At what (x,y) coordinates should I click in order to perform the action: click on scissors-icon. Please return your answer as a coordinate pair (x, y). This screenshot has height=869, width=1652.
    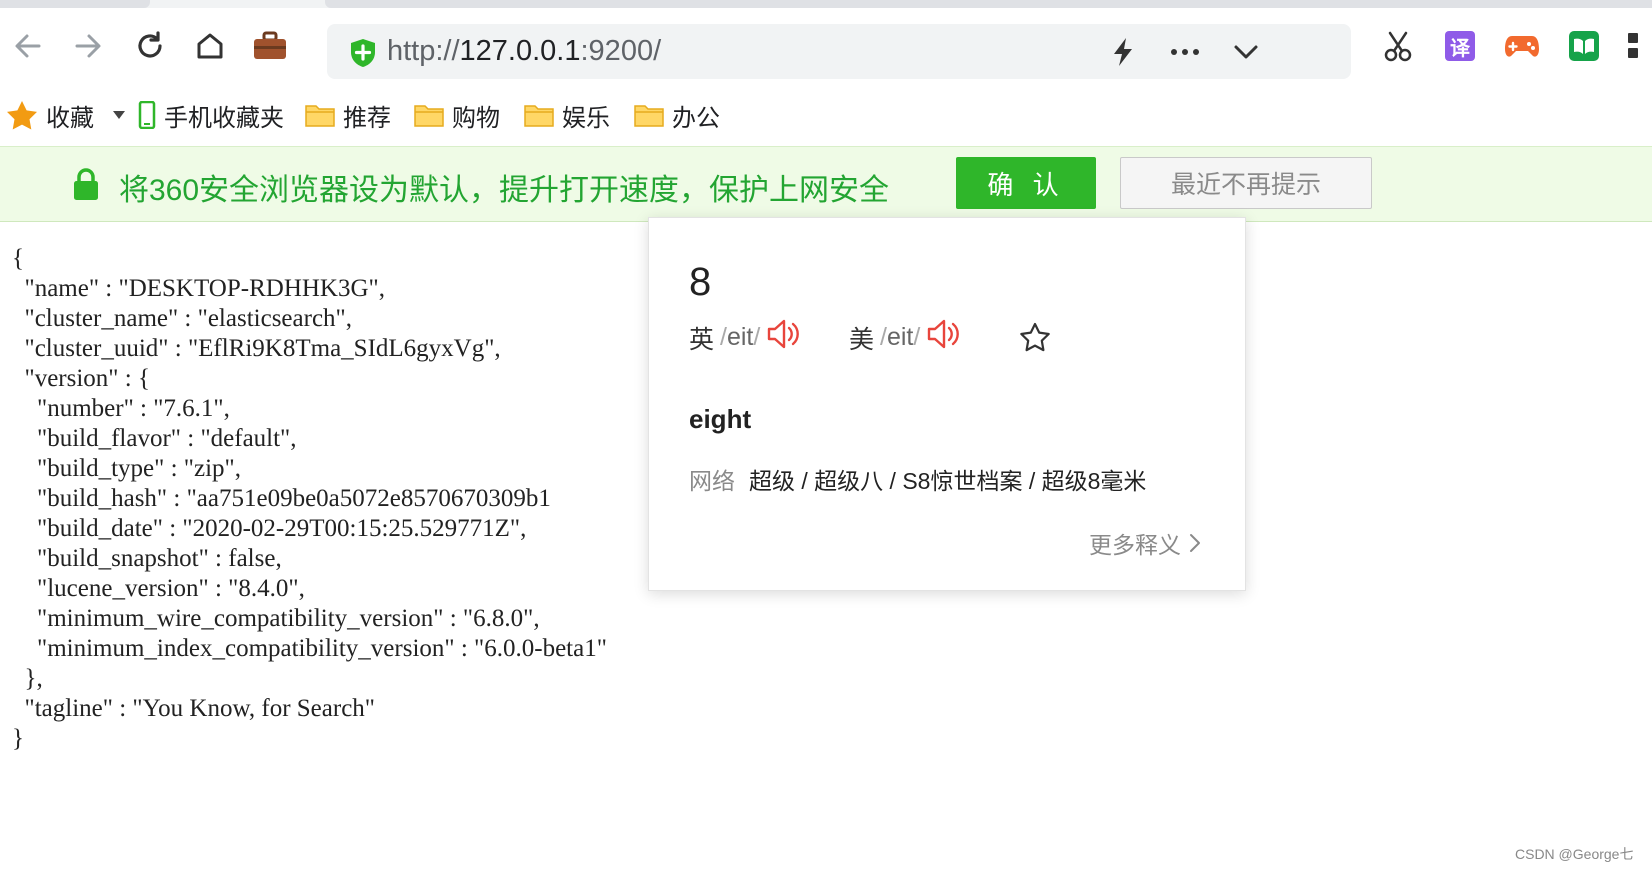
    Looking at the image, I should click on (1398, 46).